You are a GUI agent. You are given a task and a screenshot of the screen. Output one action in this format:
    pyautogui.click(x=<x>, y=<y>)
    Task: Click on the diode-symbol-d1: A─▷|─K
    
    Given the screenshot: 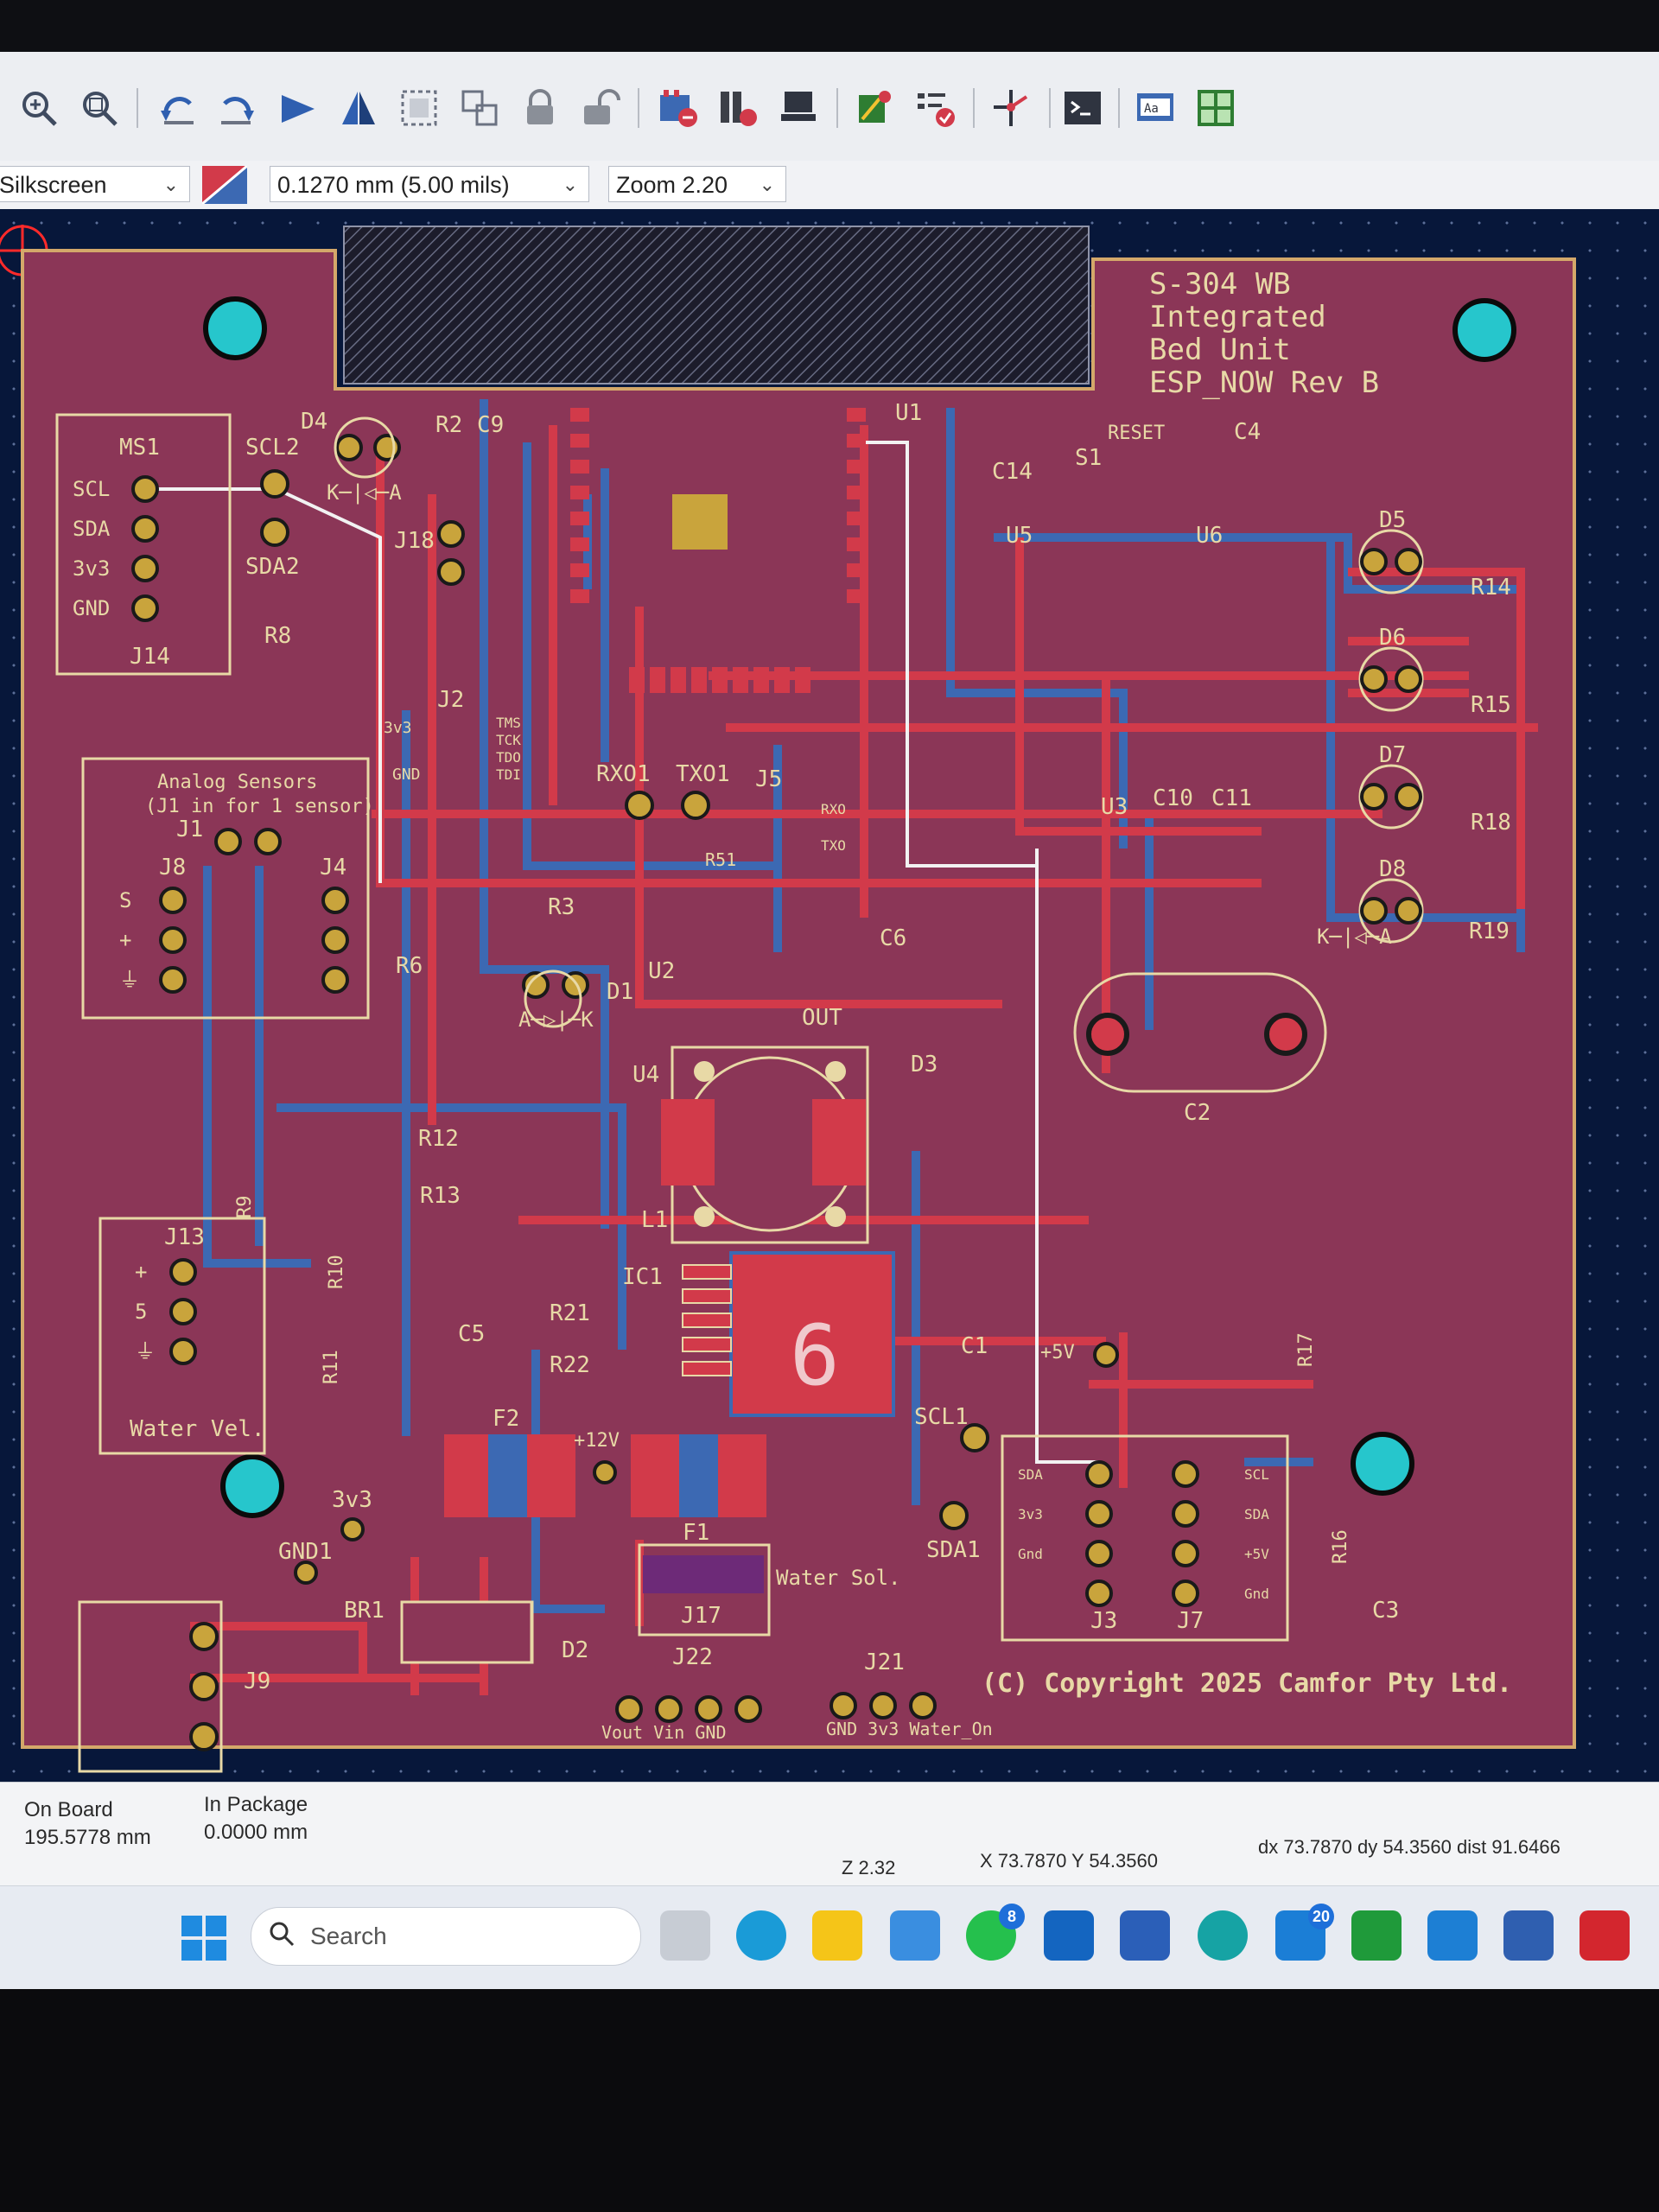 What is the action you would take?
    pyautogui.click(x=556, y=1019)
    